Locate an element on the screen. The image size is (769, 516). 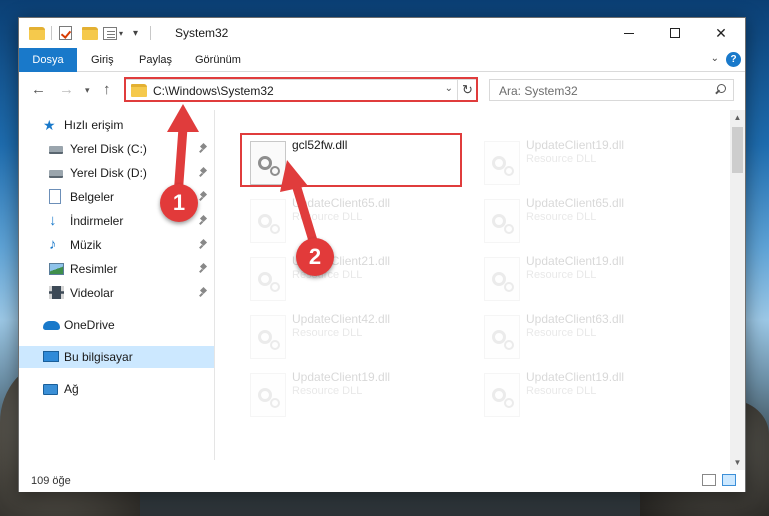
sidebar-item-videos: Videolar is located at coordinates (116, 293).